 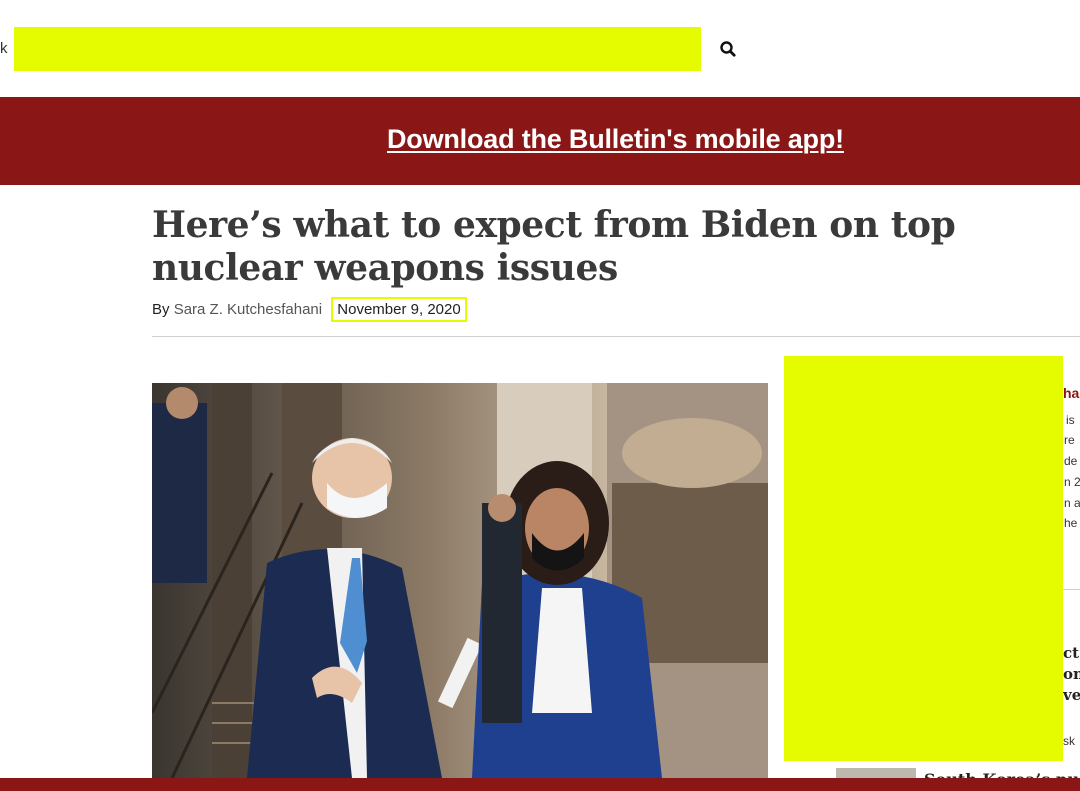 I want to click on sidebar-text-fragment: de, so click(x=1071, y=461).